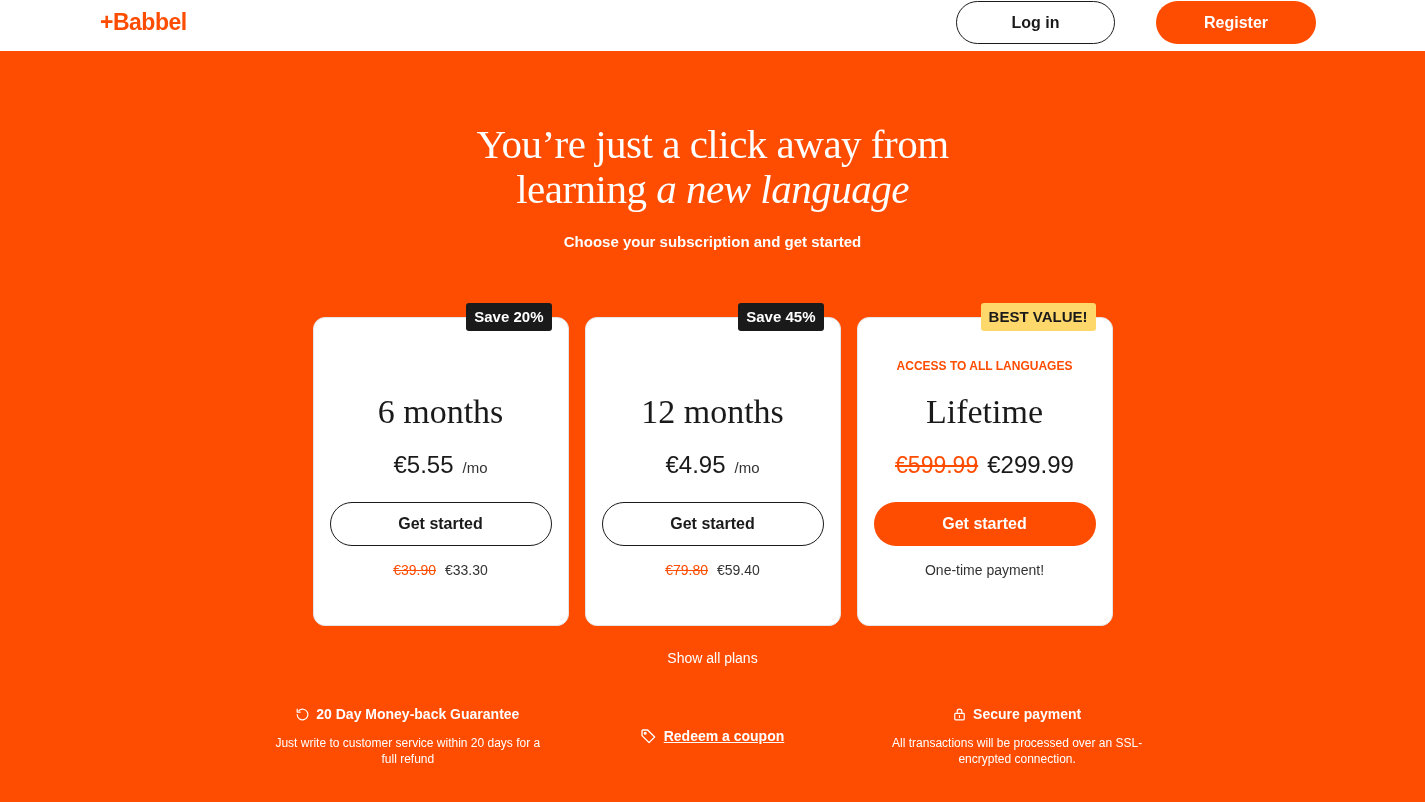 The image size is (1425, 802). What do you see at coordinates (738, 570) in the screenshot?
I see `total-price: €59.40` at bounding box center [738, 570].